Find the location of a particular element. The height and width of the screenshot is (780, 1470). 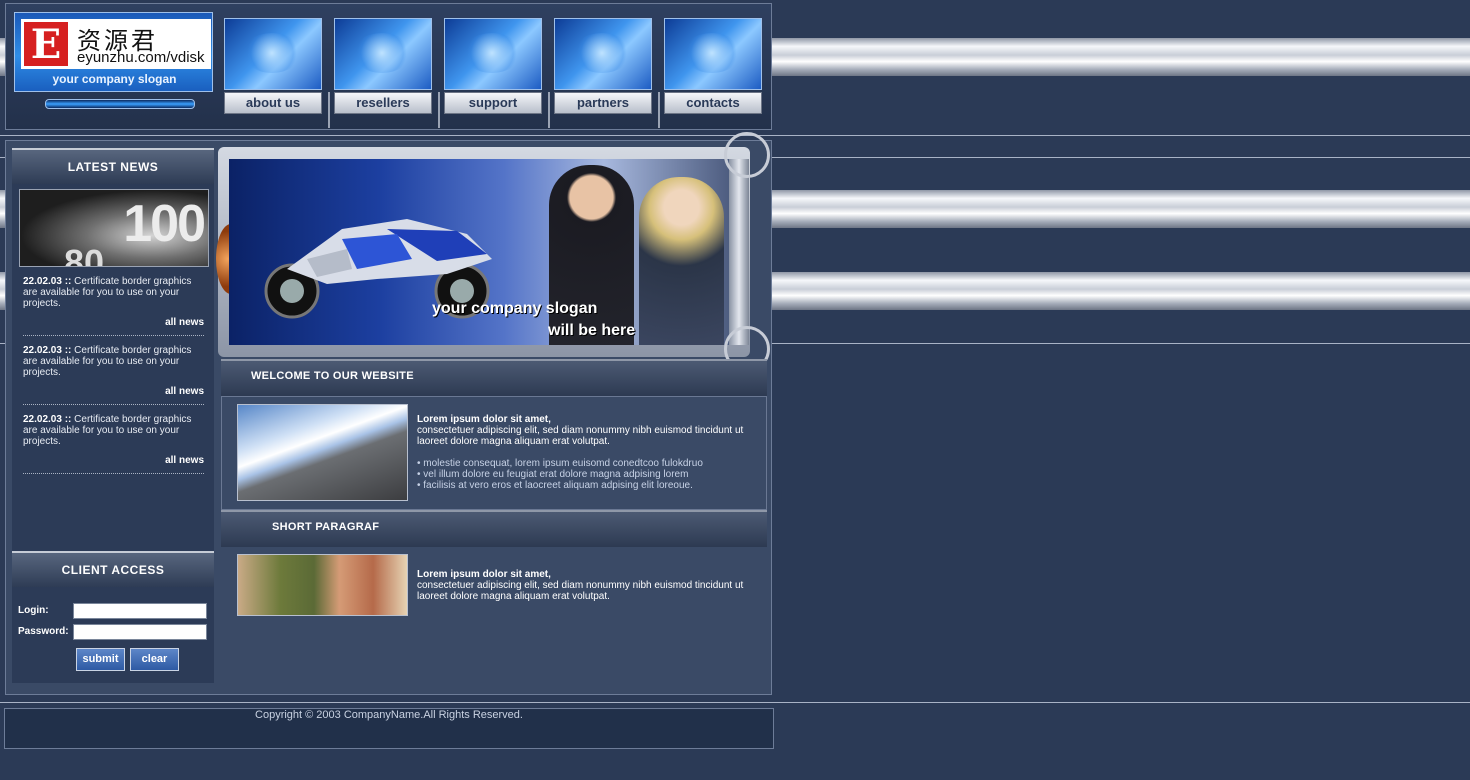

nav-resellers-image is located at coordinates (383, 54).